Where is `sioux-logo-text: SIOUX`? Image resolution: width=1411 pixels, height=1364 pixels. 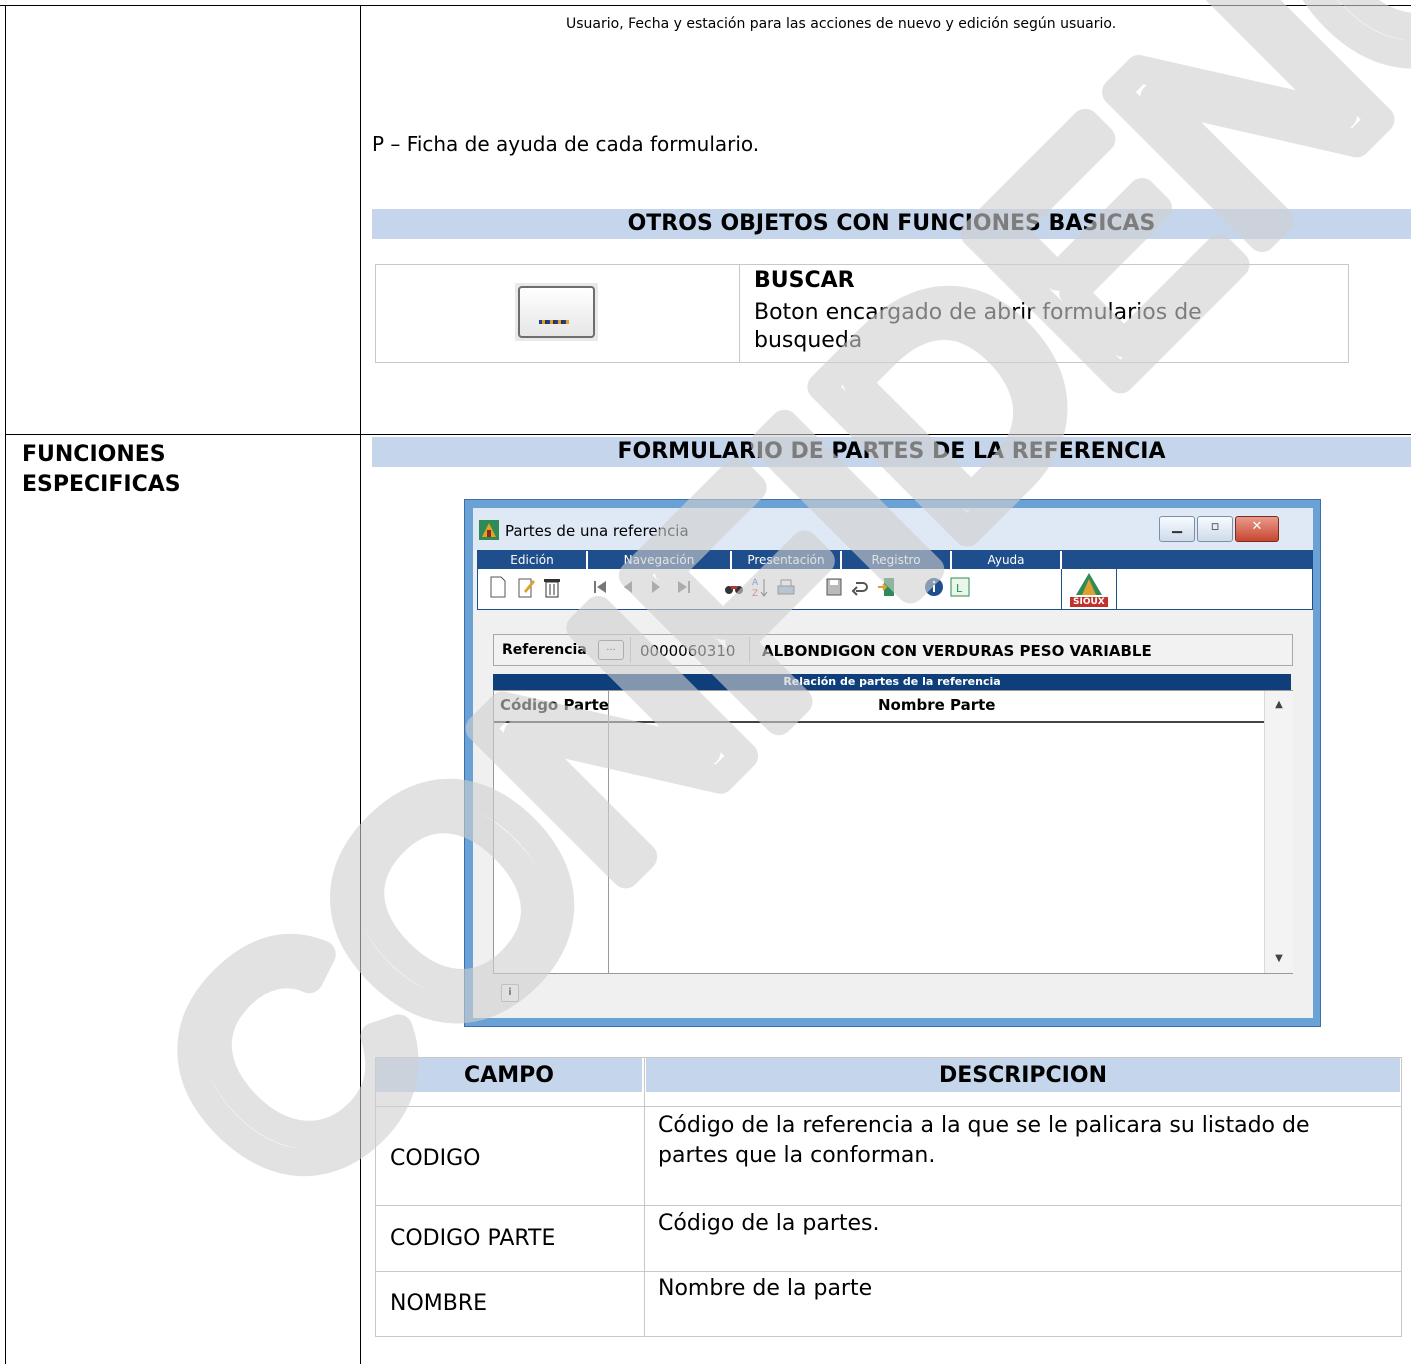
sioux-logo-text: SIOUX is located at coordinates (1089, 602).